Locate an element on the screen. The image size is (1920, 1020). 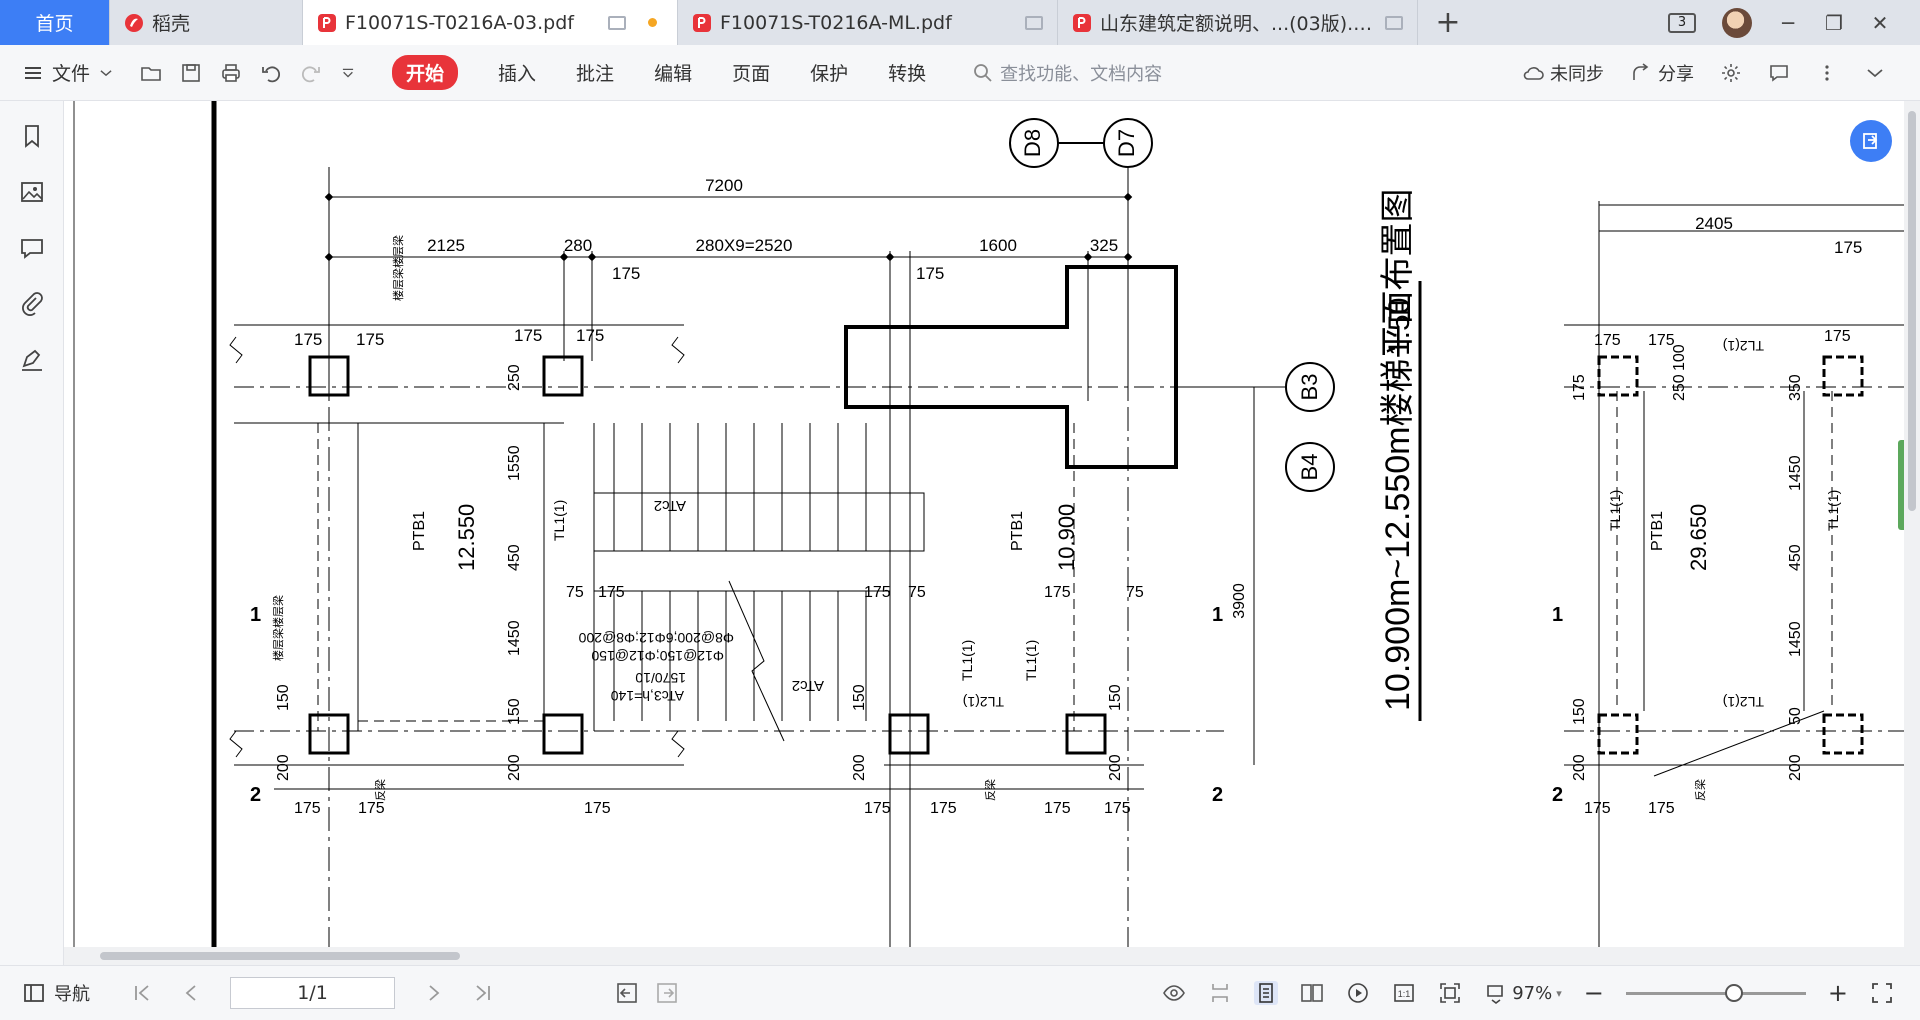
tab-annotate: 批注 is located at coordinates (595, 72).